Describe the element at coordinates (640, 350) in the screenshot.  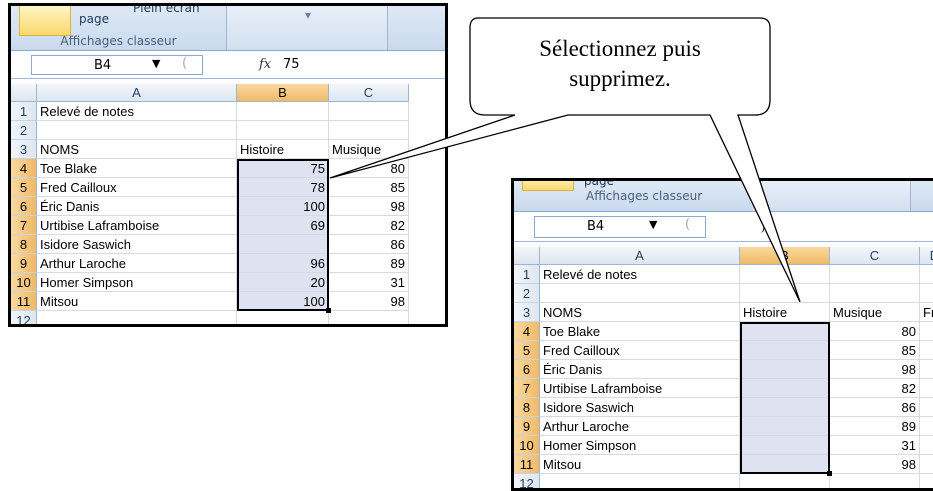
I see `cell-a5: Fred Cailloux` at that location.